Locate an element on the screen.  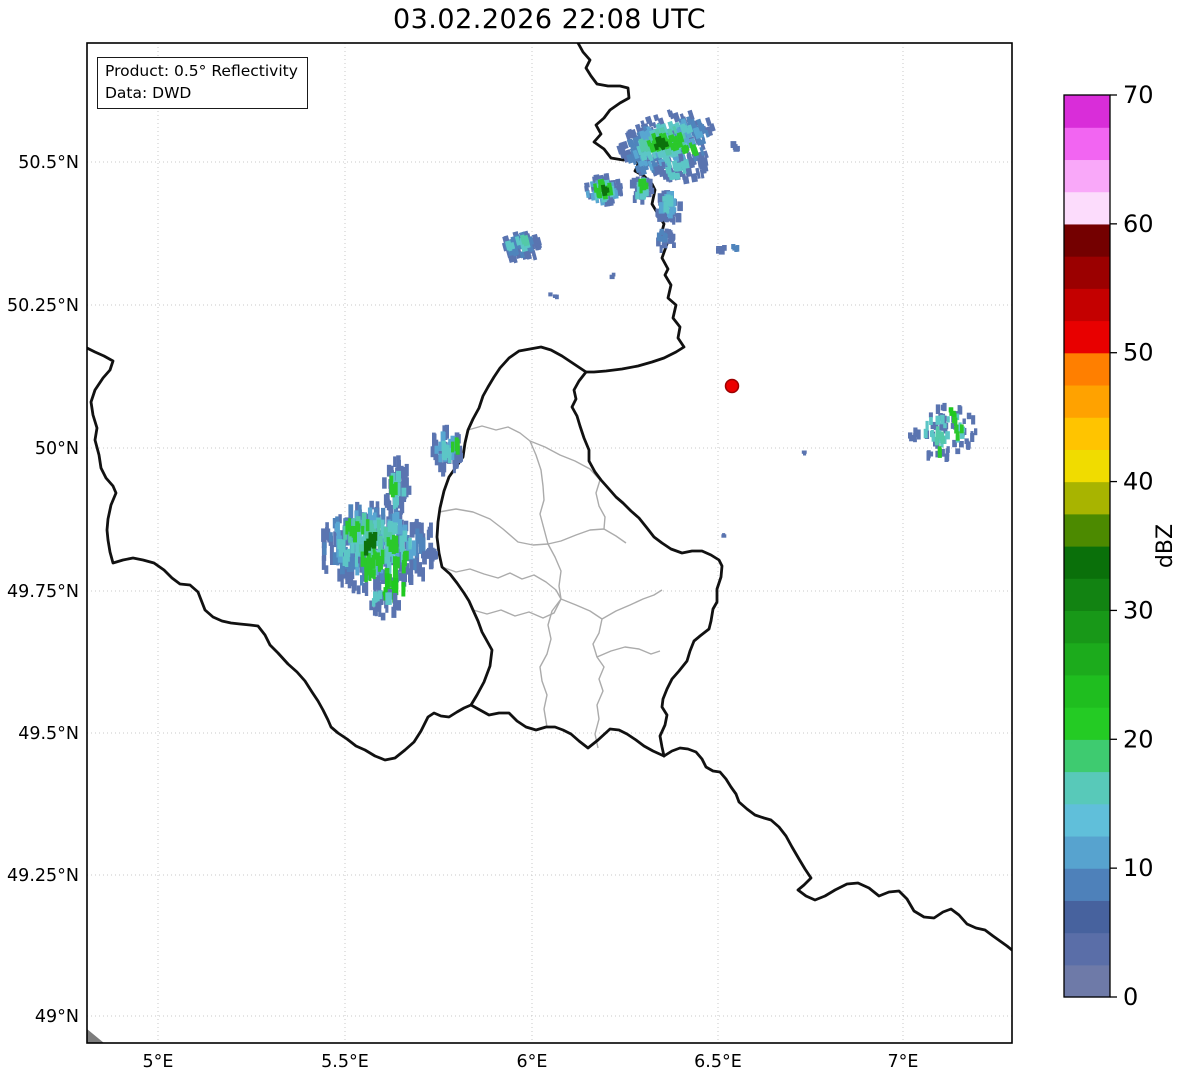
colorbar-tick-label: 40 is located at coordinates (1138, 482).